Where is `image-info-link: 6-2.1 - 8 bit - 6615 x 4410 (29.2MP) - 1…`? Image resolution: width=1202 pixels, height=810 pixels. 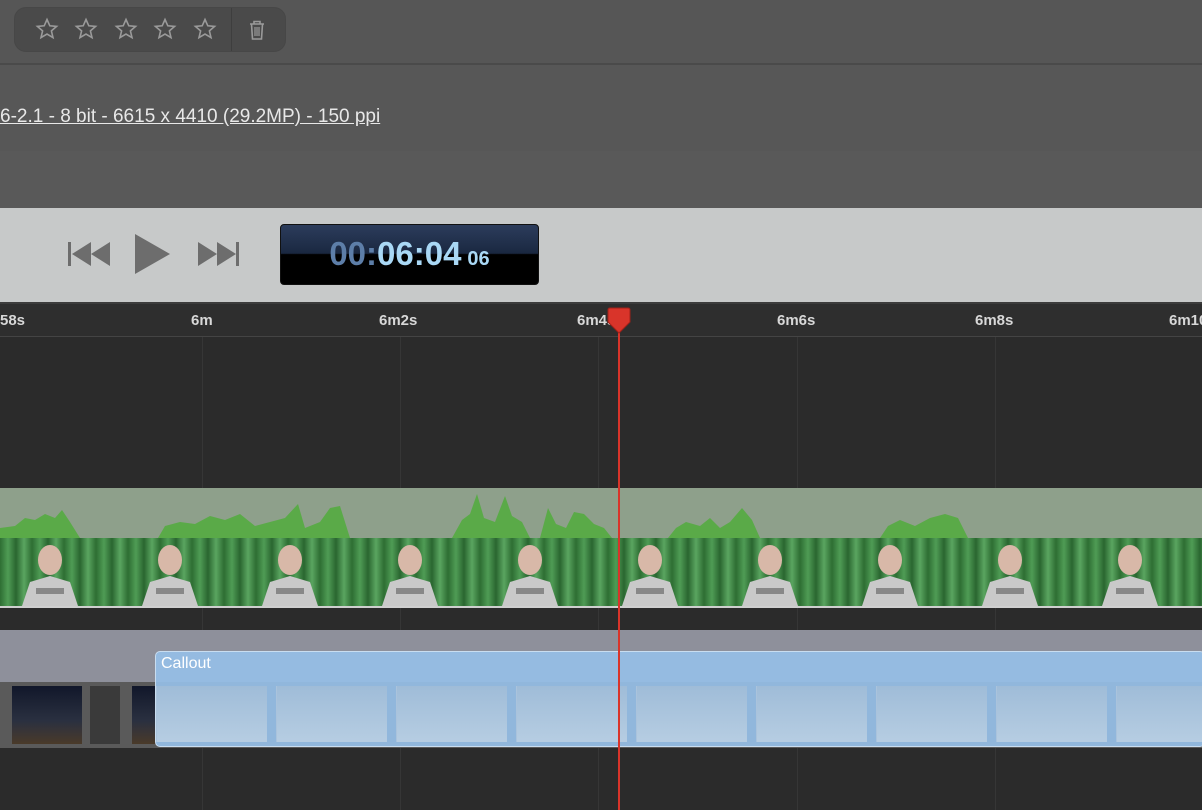 image-info-link: 6-2.1 - 8 bit - 6615 x 4410 (29.2MP) - 1… is located at coordinates (190, 117).